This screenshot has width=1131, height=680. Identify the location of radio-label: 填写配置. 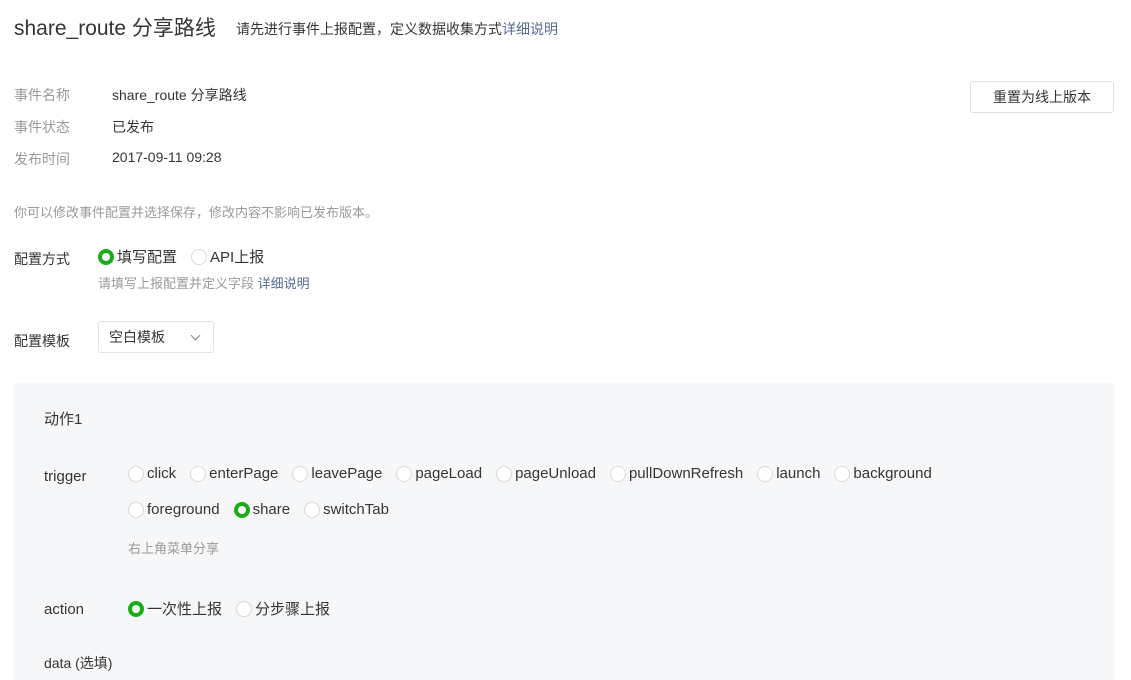
(147, 257).